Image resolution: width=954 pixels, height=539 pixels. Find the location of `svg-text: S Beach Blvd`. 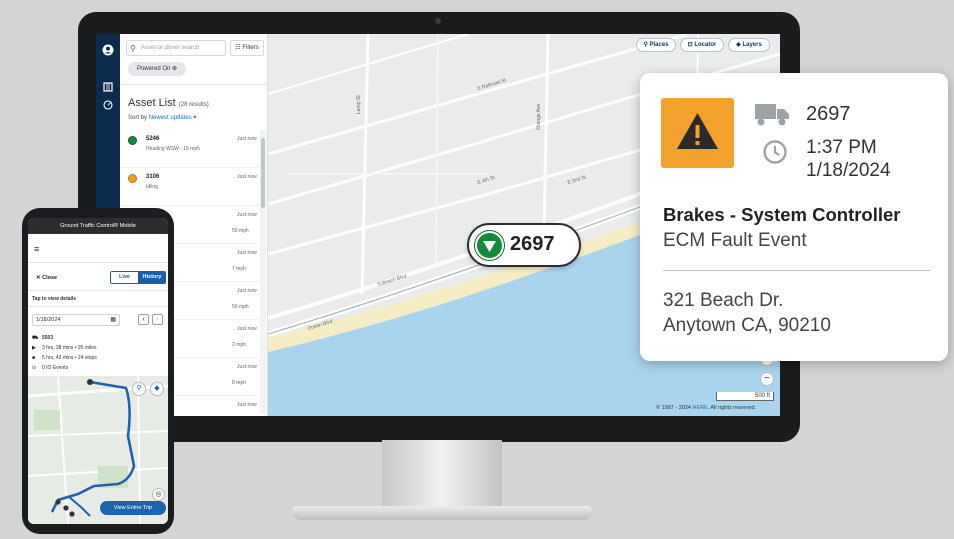

svg-text: S Beach Blvd is located at coordinates (392, 280).